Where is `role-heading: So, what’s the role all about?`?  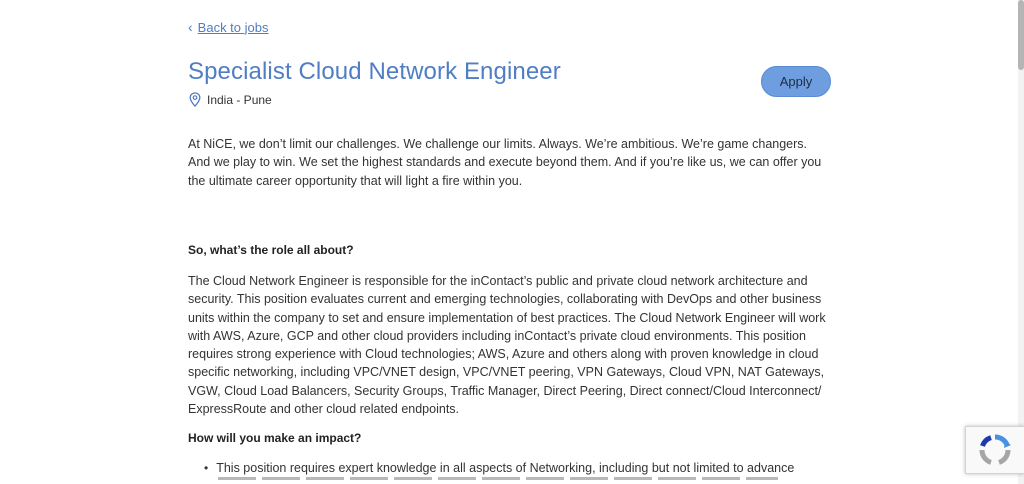
role-heading: So, what’s the role all about? is located at coordinates (271, 250).